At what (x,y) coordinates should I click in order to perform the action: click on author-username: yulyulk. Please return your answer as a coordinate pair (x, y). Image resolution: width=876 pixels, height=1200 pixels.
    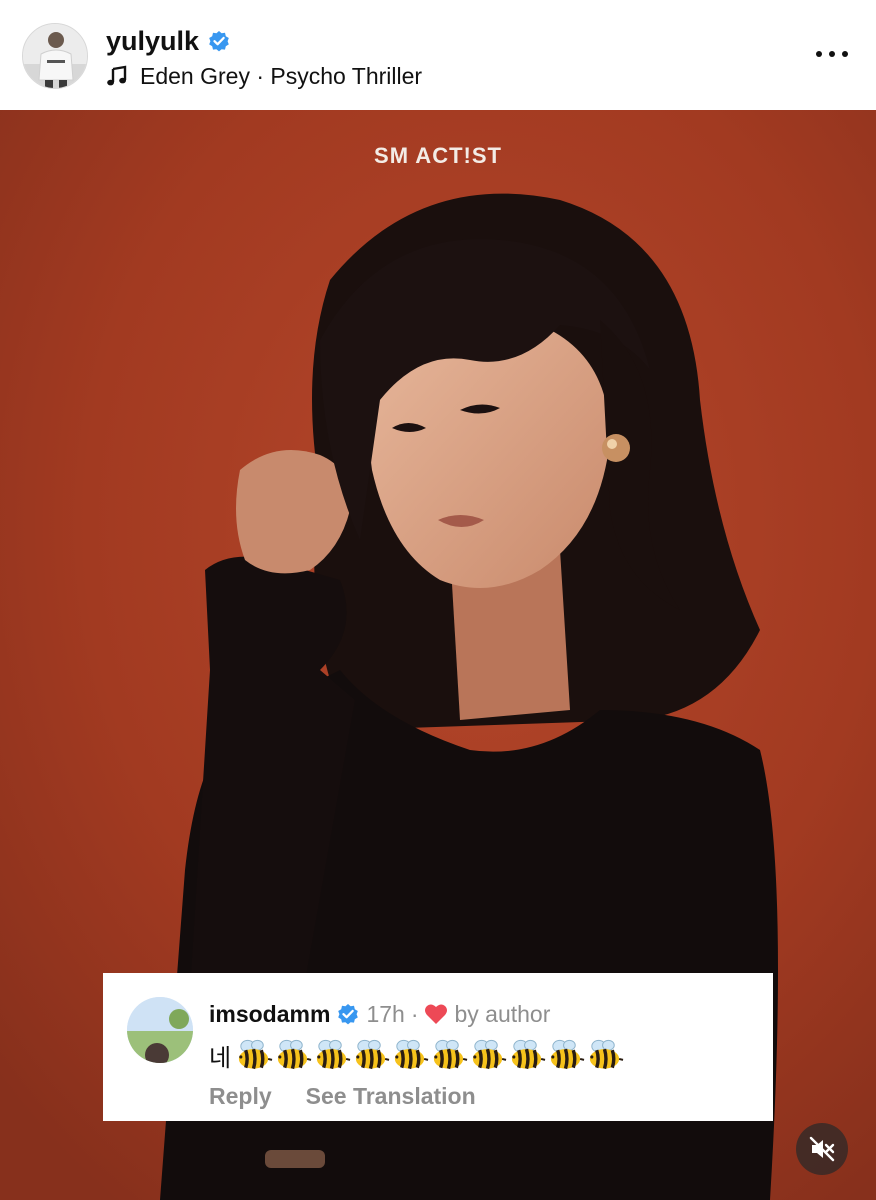
    Looking at the image, I should click on (152, 41).